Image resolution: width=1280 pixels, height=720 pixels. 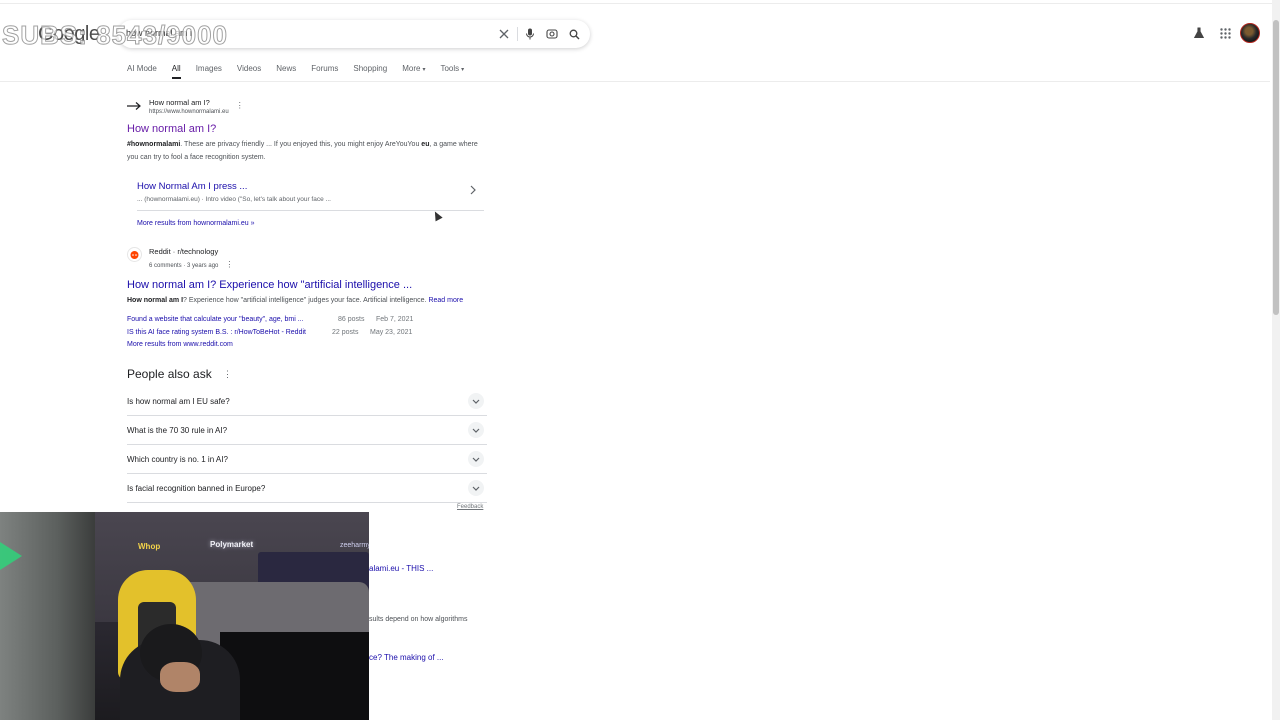 I want to click on lens-icon, so click(x=552, y=34).